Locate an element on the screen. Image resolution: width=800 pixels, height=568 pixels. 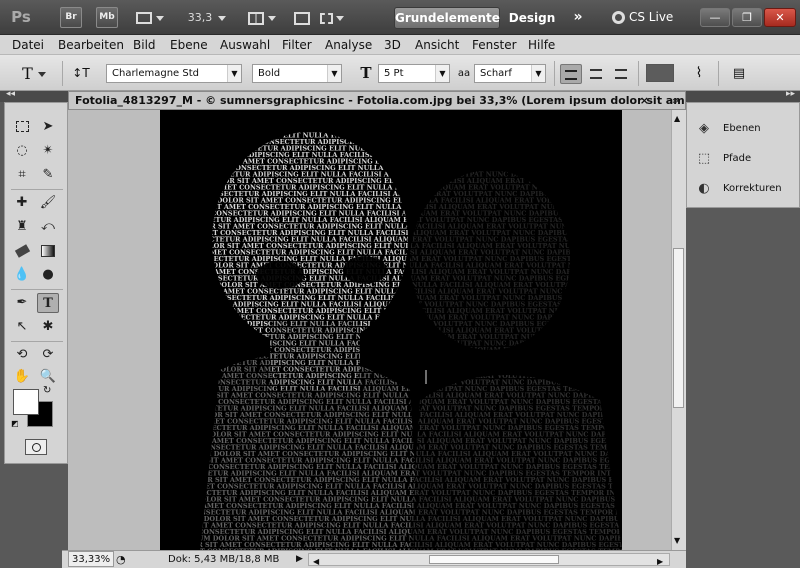
menu-analyse: Analyse is located at coordinates (348, 45).